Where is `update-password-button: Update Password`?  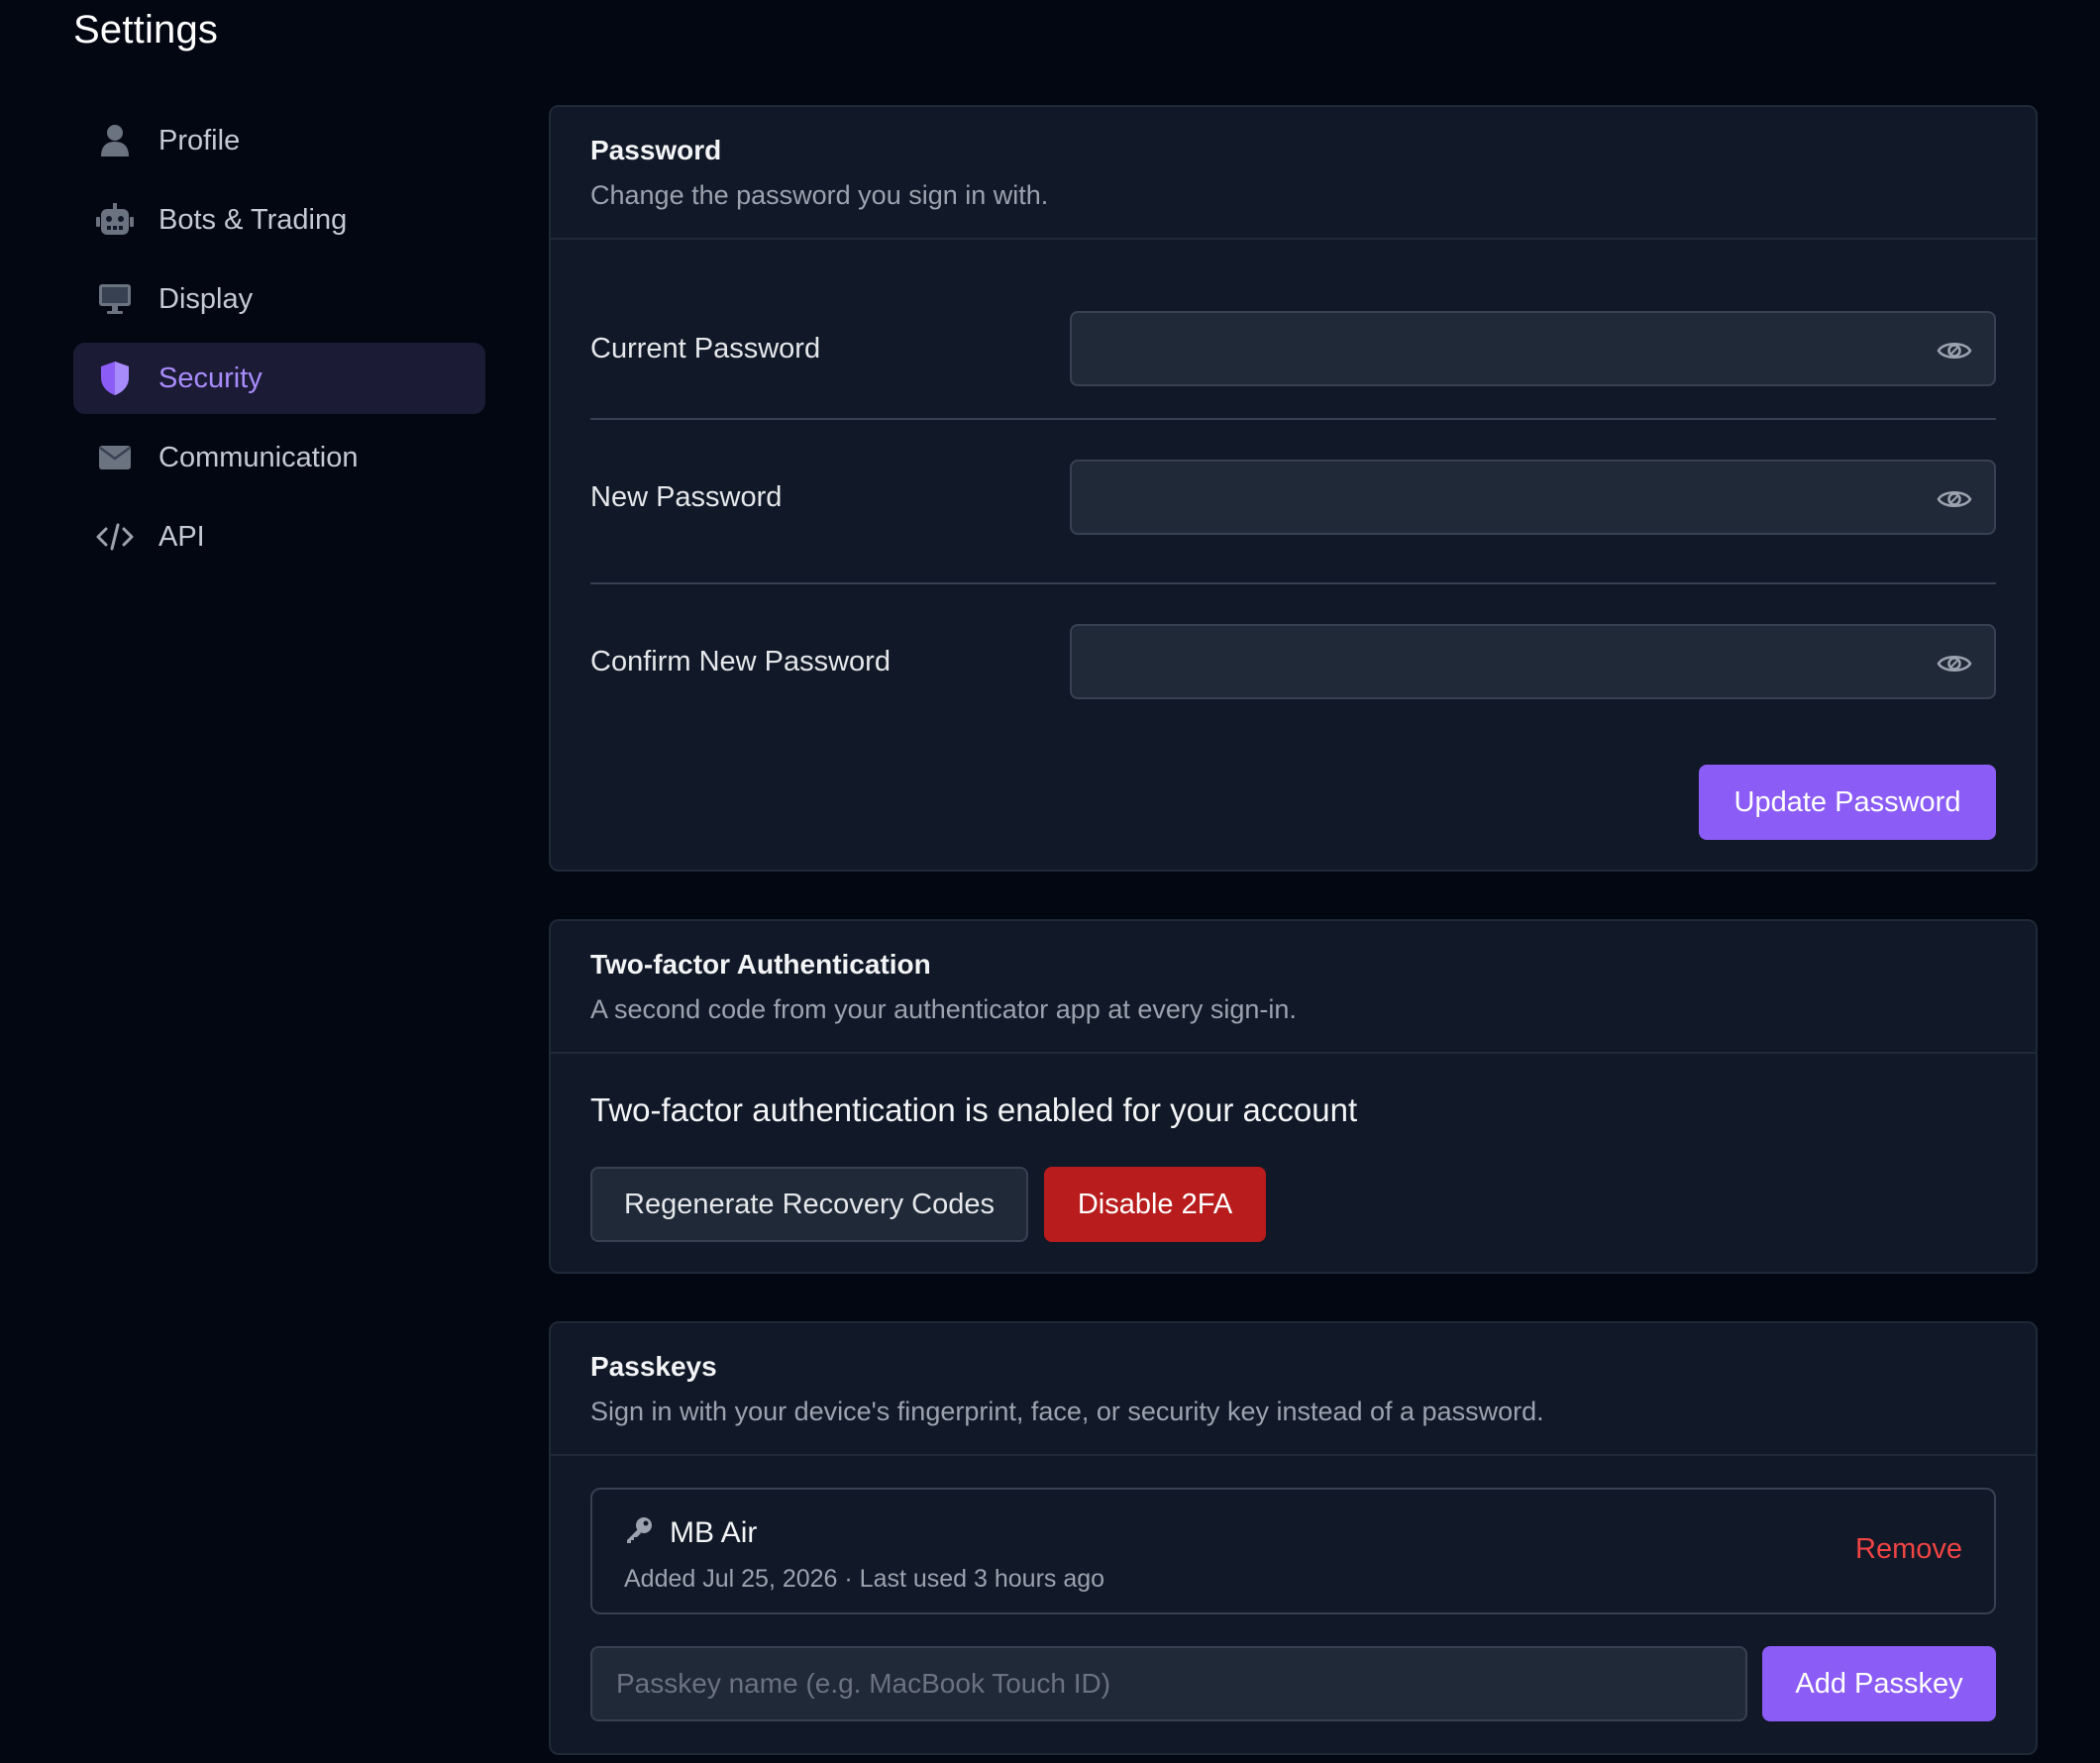 update-password-button: Update Password is located at coordinates (1847, 803).